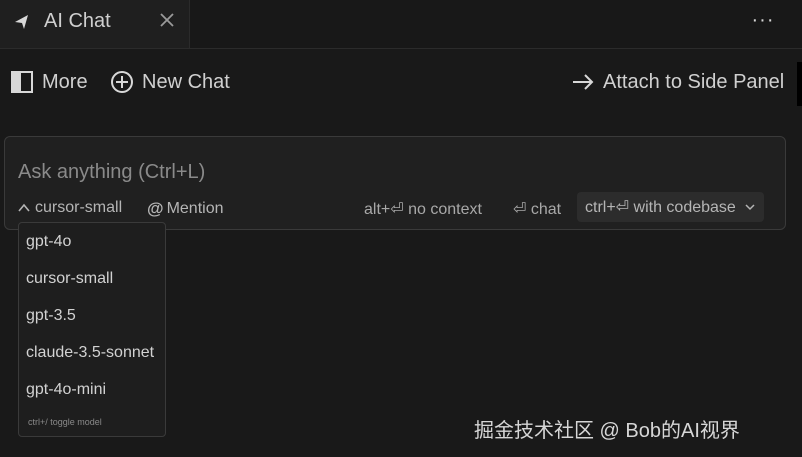 Image resolution: width=802 pixels, height=457 pixels. I want to click on chevron-up-icon, so click(24, 207).